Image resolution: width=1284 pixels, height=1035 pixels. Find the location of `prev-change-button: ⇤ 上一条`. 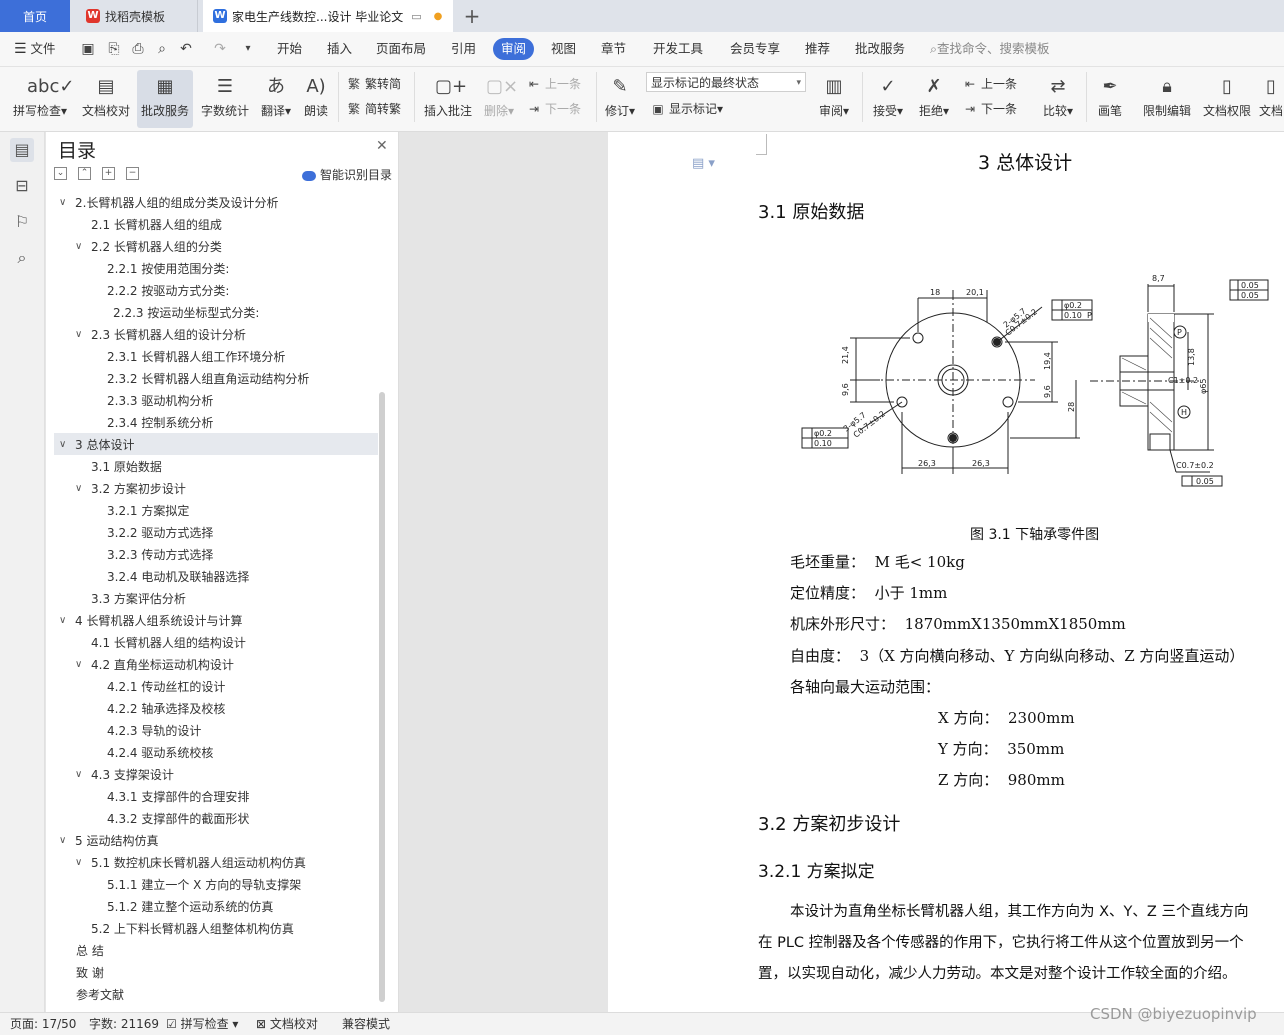

prev-change-button: ⇤ 上一条 is located at coordinates (989, 84).